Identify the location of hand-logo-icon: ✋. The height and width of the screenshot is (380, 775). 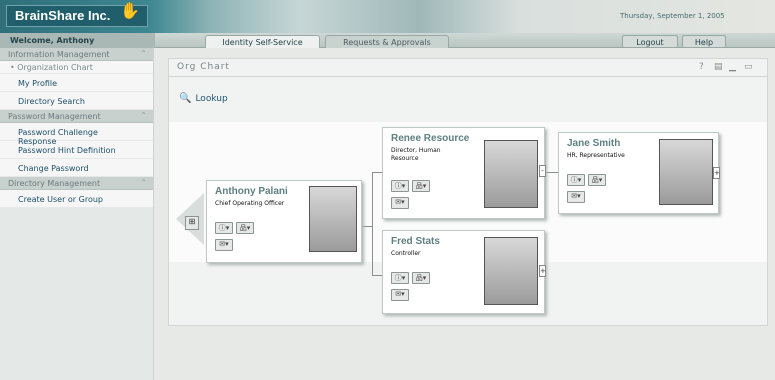
(130, 10).